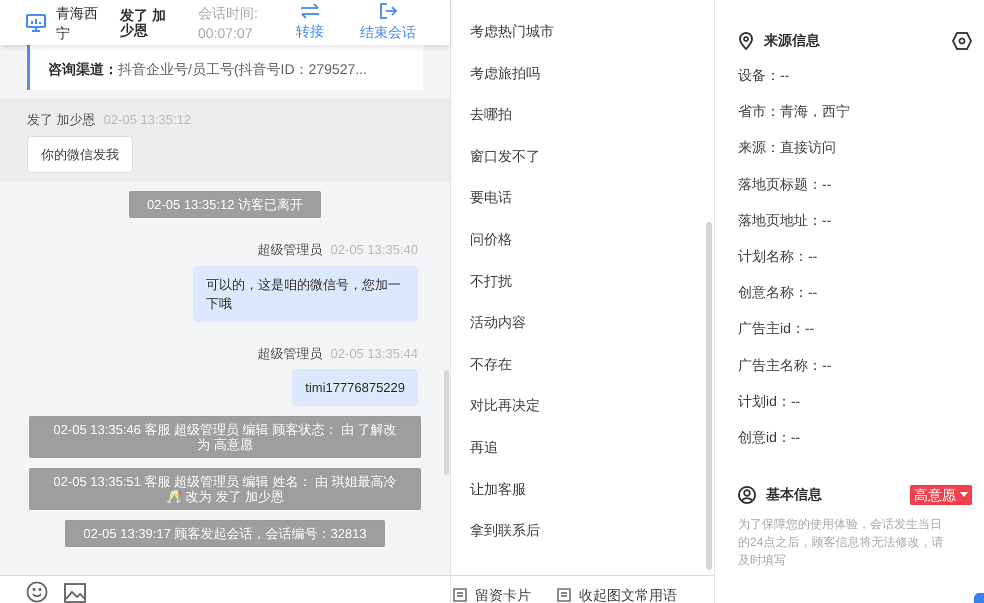 The width and height of the screenshot is (984, 603). What do you see at coordinates (785, 184) in the screenshot?
I see `source-info-row: 落地页标题：--` at bounding box center [785, 184].